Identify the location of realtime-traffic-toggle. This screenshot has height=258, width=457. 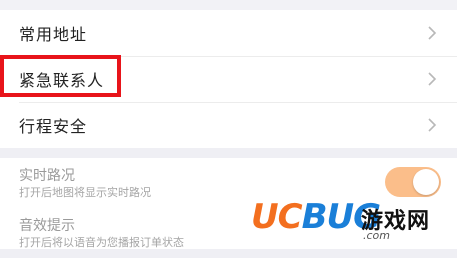
(413, 182).